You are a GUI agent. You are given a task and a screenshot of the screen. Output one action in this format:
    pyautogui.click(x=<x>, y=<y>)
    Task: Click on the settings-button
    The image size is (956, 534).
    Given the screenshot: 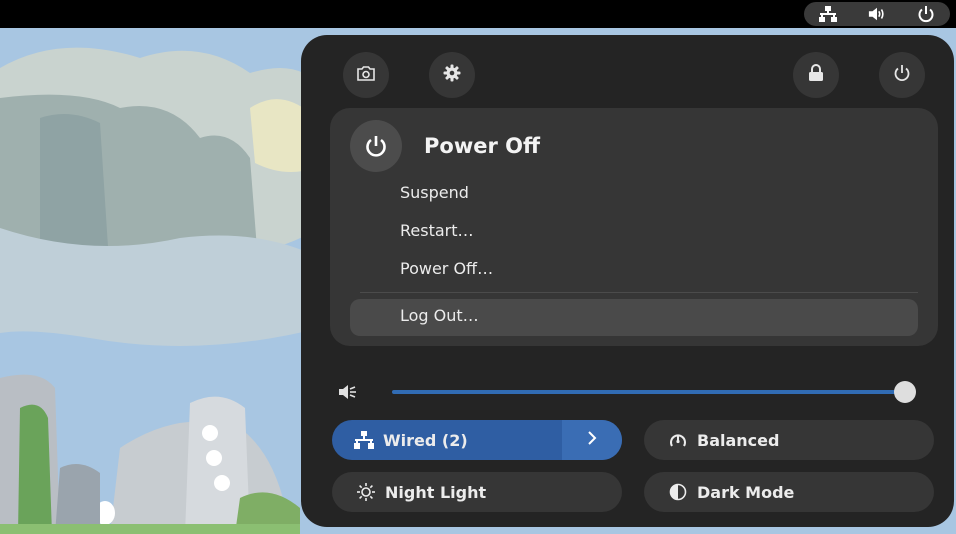 What is the action you would take?
    pyautogui.click(x=452, y=75)
    